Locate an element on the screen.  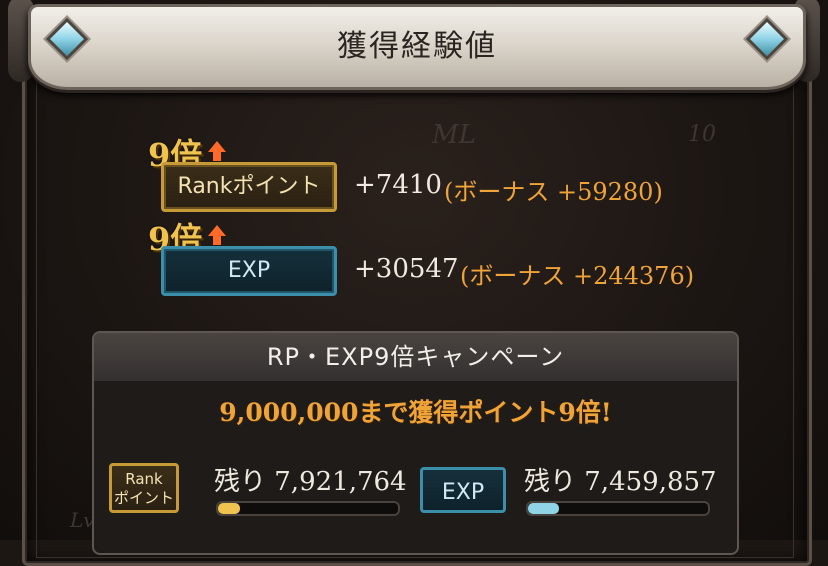
watermark-ml: ML is located at coordinates (454, 135).